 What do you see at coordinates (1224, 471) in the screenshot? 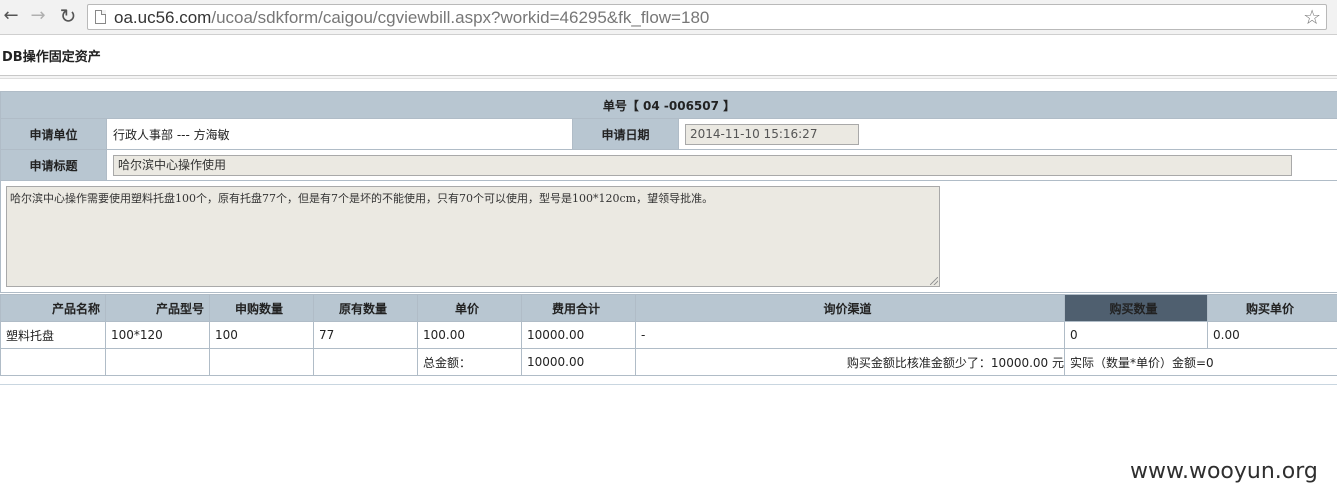
I see `watermark: www.wooyun.org` at bounding box center [1224, 471].